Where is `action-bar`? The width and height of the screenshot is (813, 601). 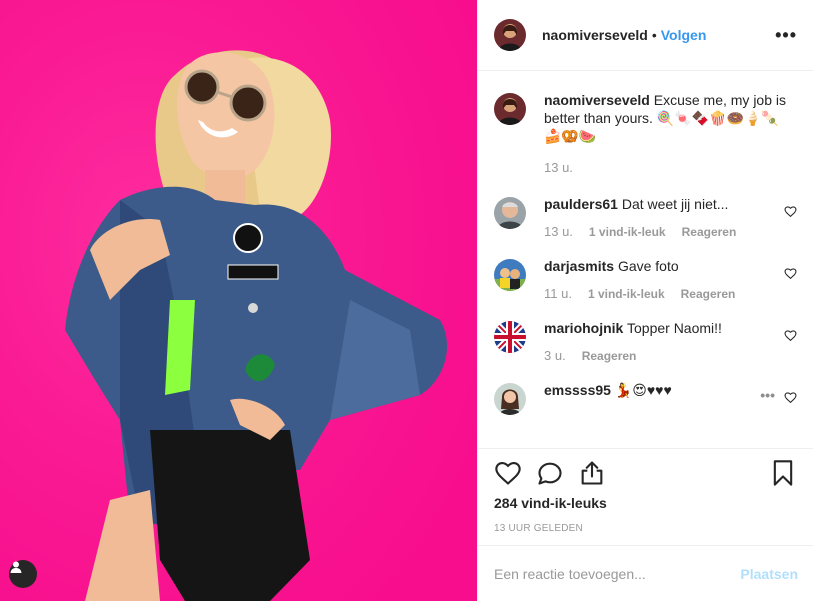 action-bar is located at coordinates (645, 468).